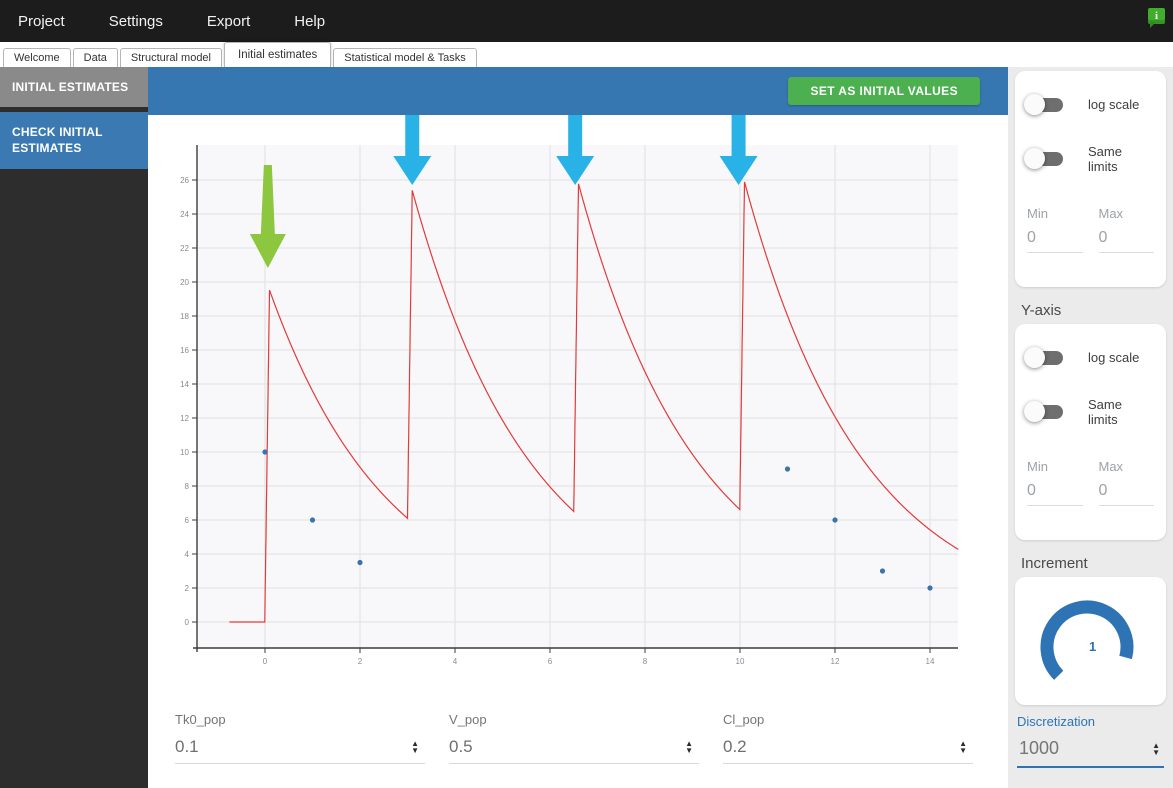  Describe the element at coordinates (744, 719) in the screenshot. I see `parameter-label: Cl_pop` at that location.